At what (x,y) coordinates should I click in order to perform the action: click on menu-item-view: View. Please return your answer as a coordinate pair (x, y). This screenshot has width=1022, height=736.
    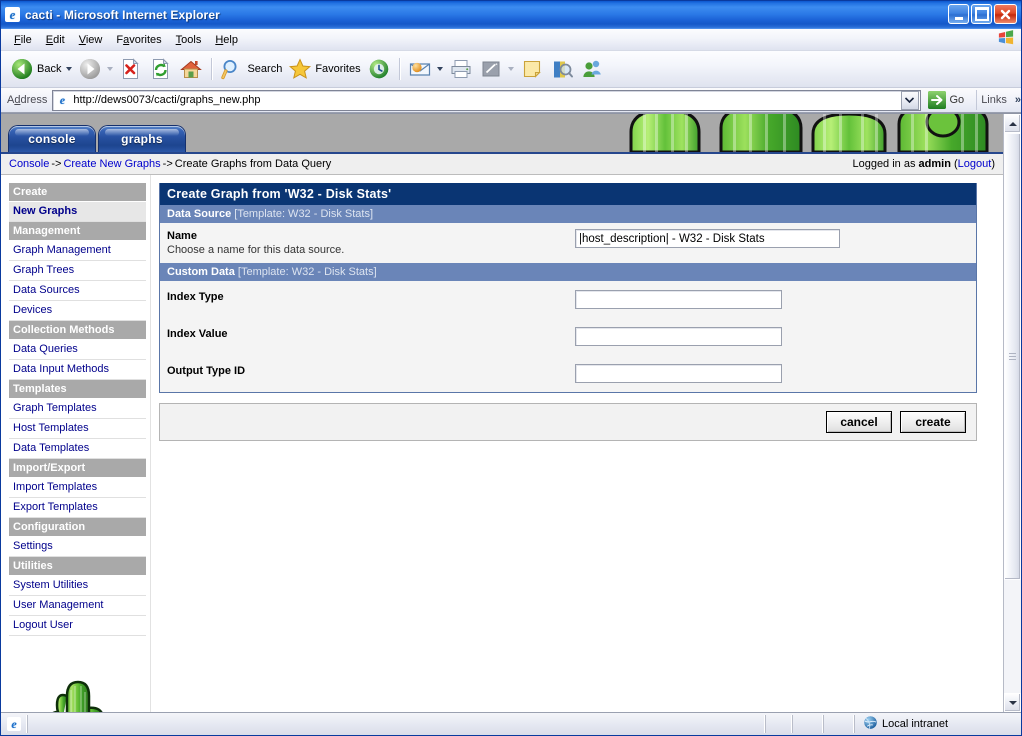
    Looking at the image, I should click on (91, 40).